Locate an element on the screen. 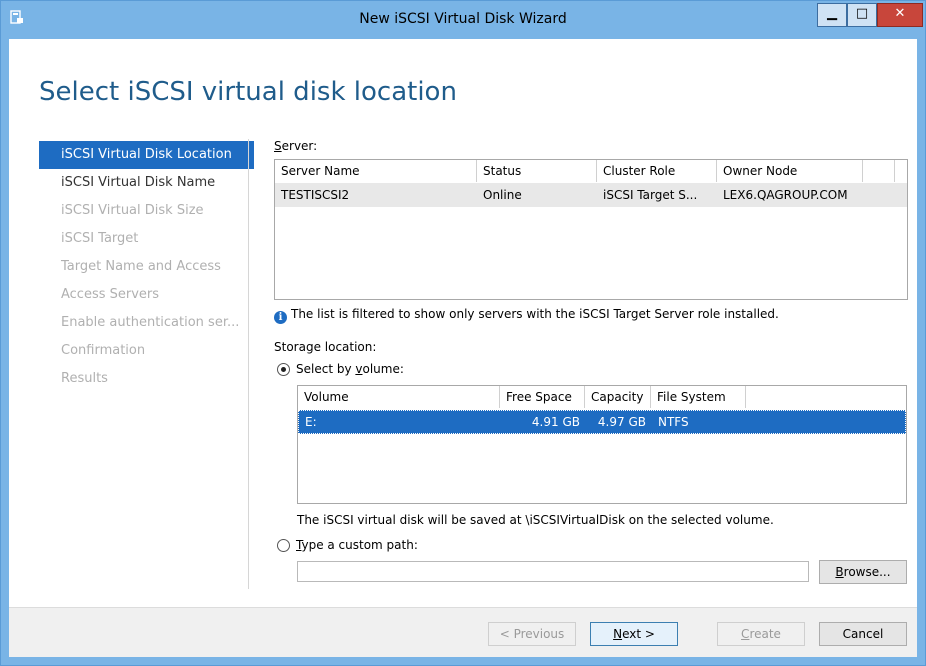 This screenshot has width=926, height=666. cell-volume: E: is located at coordinates (311, 422).